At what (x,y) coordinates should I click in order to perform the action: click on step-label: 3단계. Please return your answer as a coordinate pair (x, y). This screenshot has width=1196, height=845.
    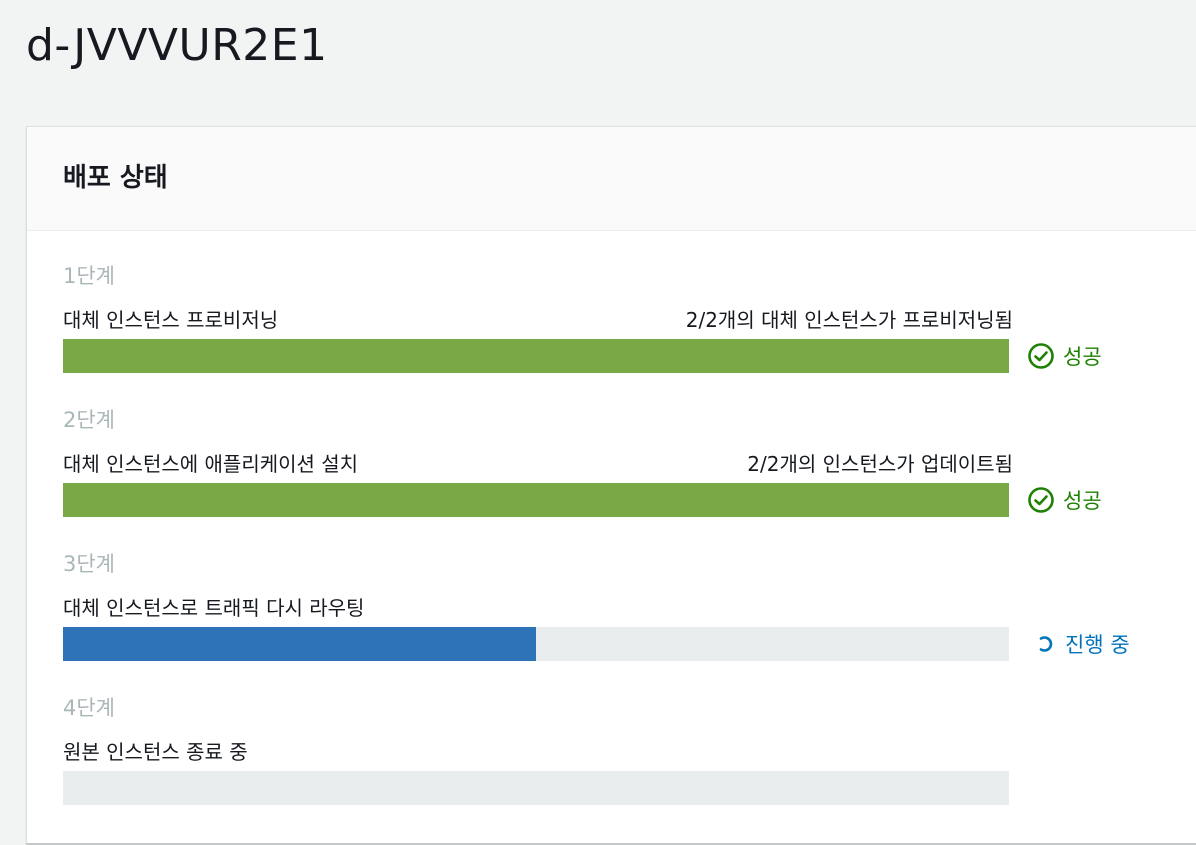
    Looking at the image, I should click on (89, 564).